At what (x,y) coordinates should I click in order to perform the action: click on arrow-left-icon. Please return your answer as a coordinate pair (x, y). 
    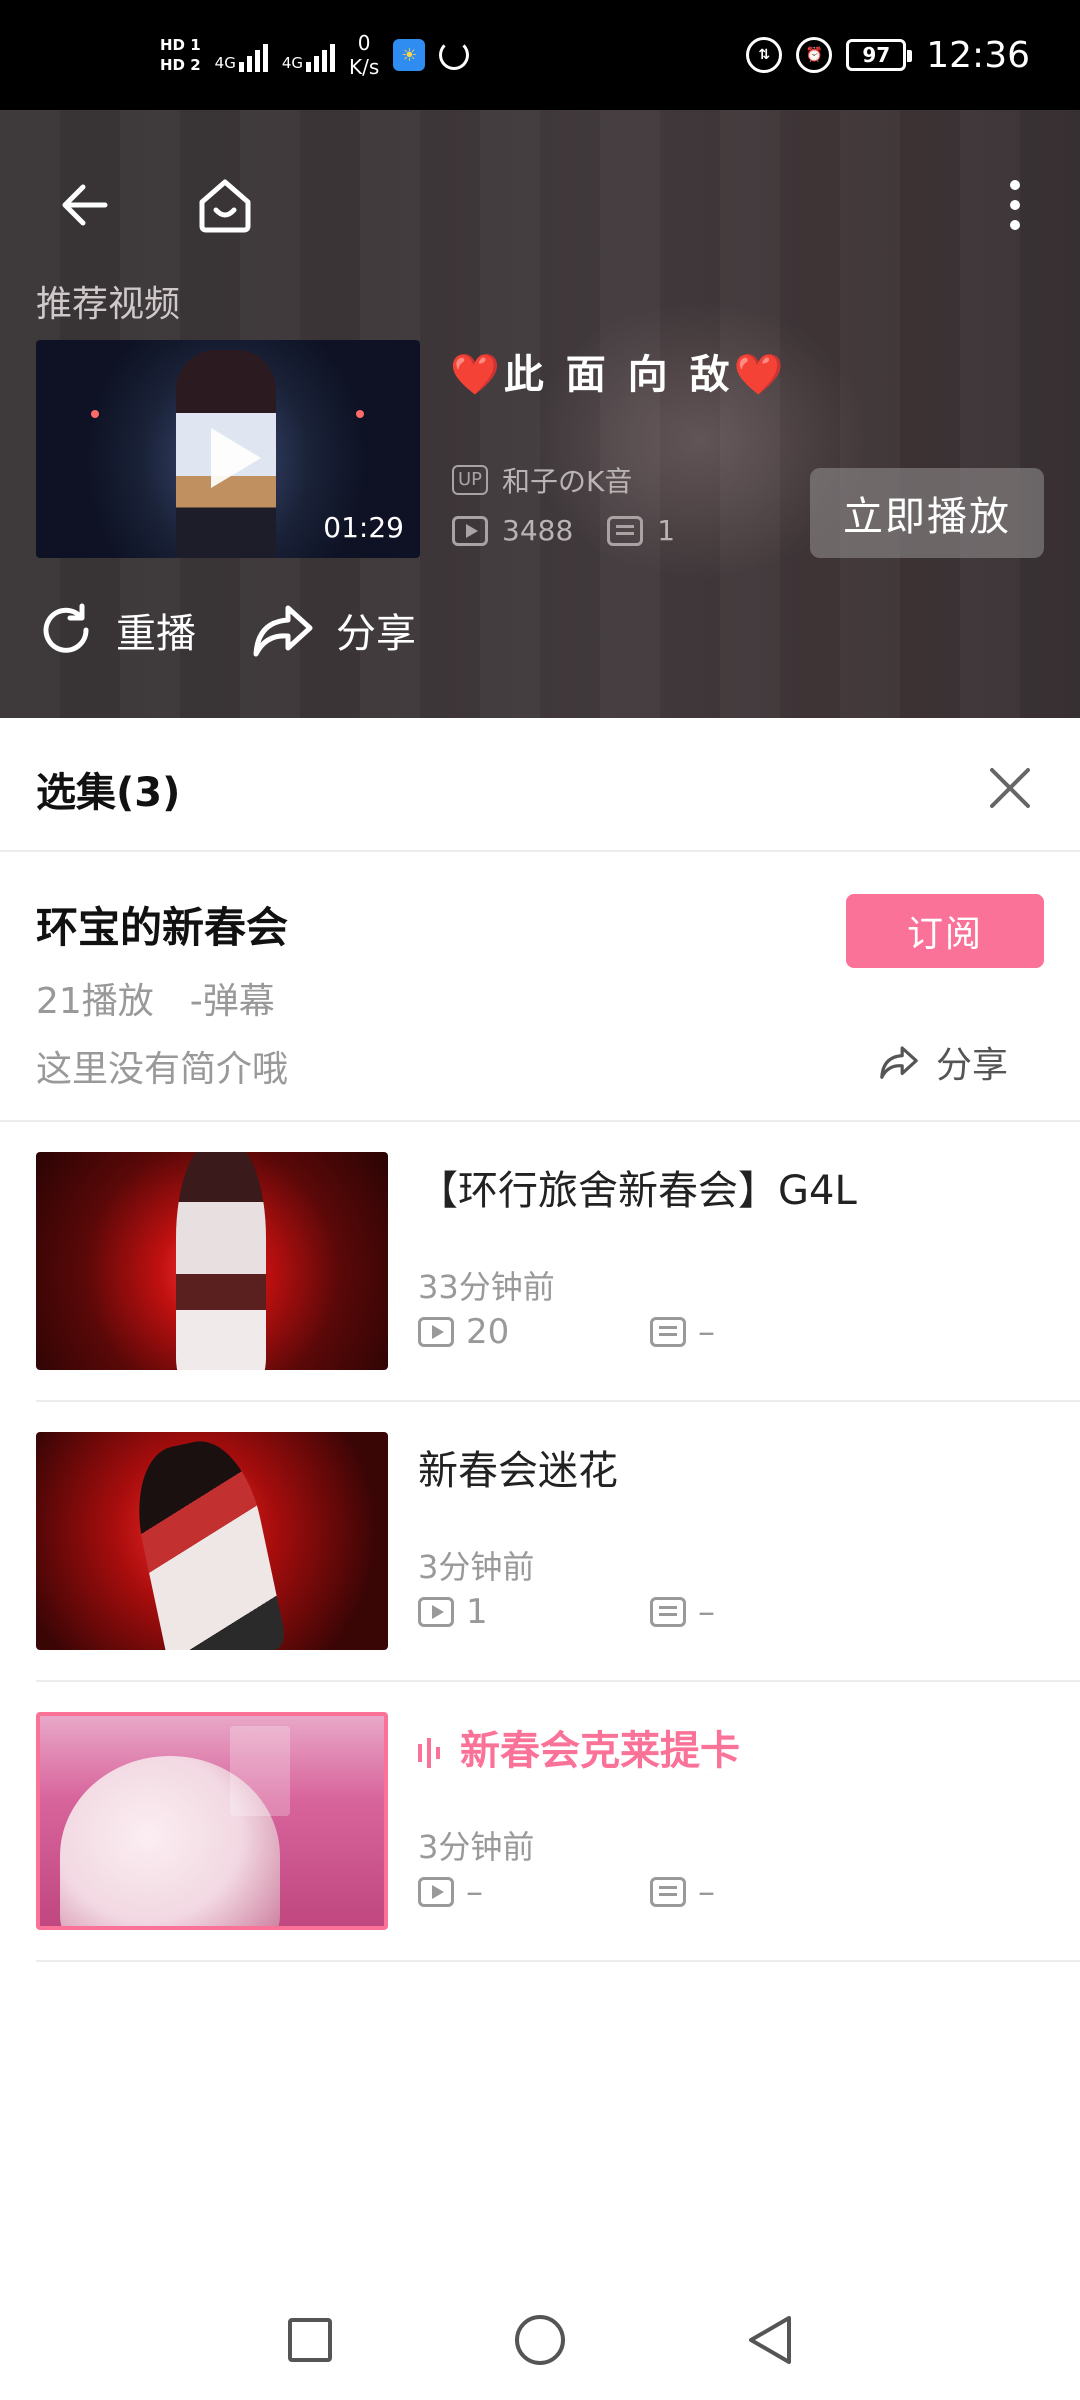
    Looking at the image, I should click on (85, 205).